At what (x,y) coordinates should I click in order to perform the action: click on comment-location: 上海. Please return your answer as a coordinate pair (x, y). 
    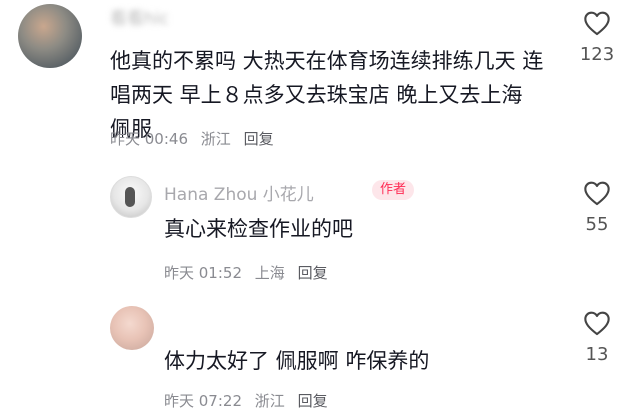
    Looking at the image, I should click on (269, 273).